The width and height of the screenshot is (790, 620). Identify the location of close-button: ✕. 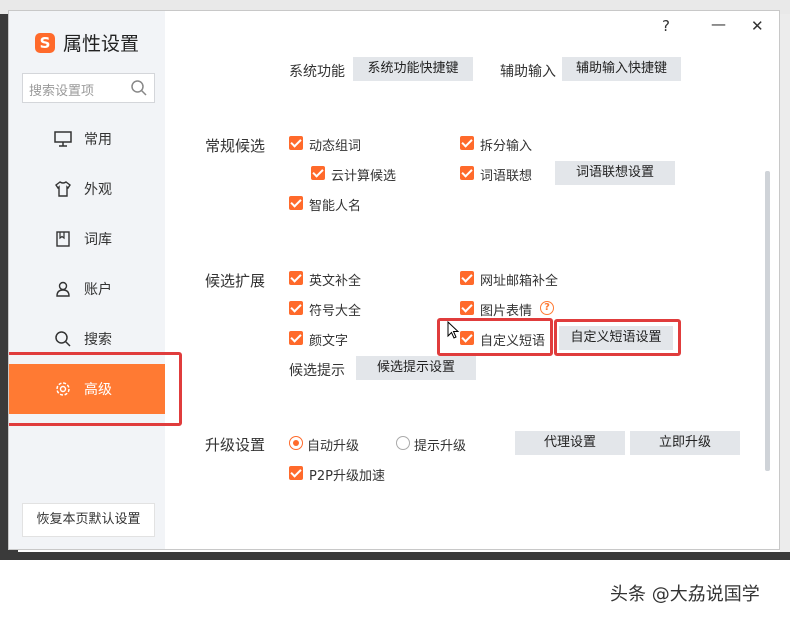
(757, 26).